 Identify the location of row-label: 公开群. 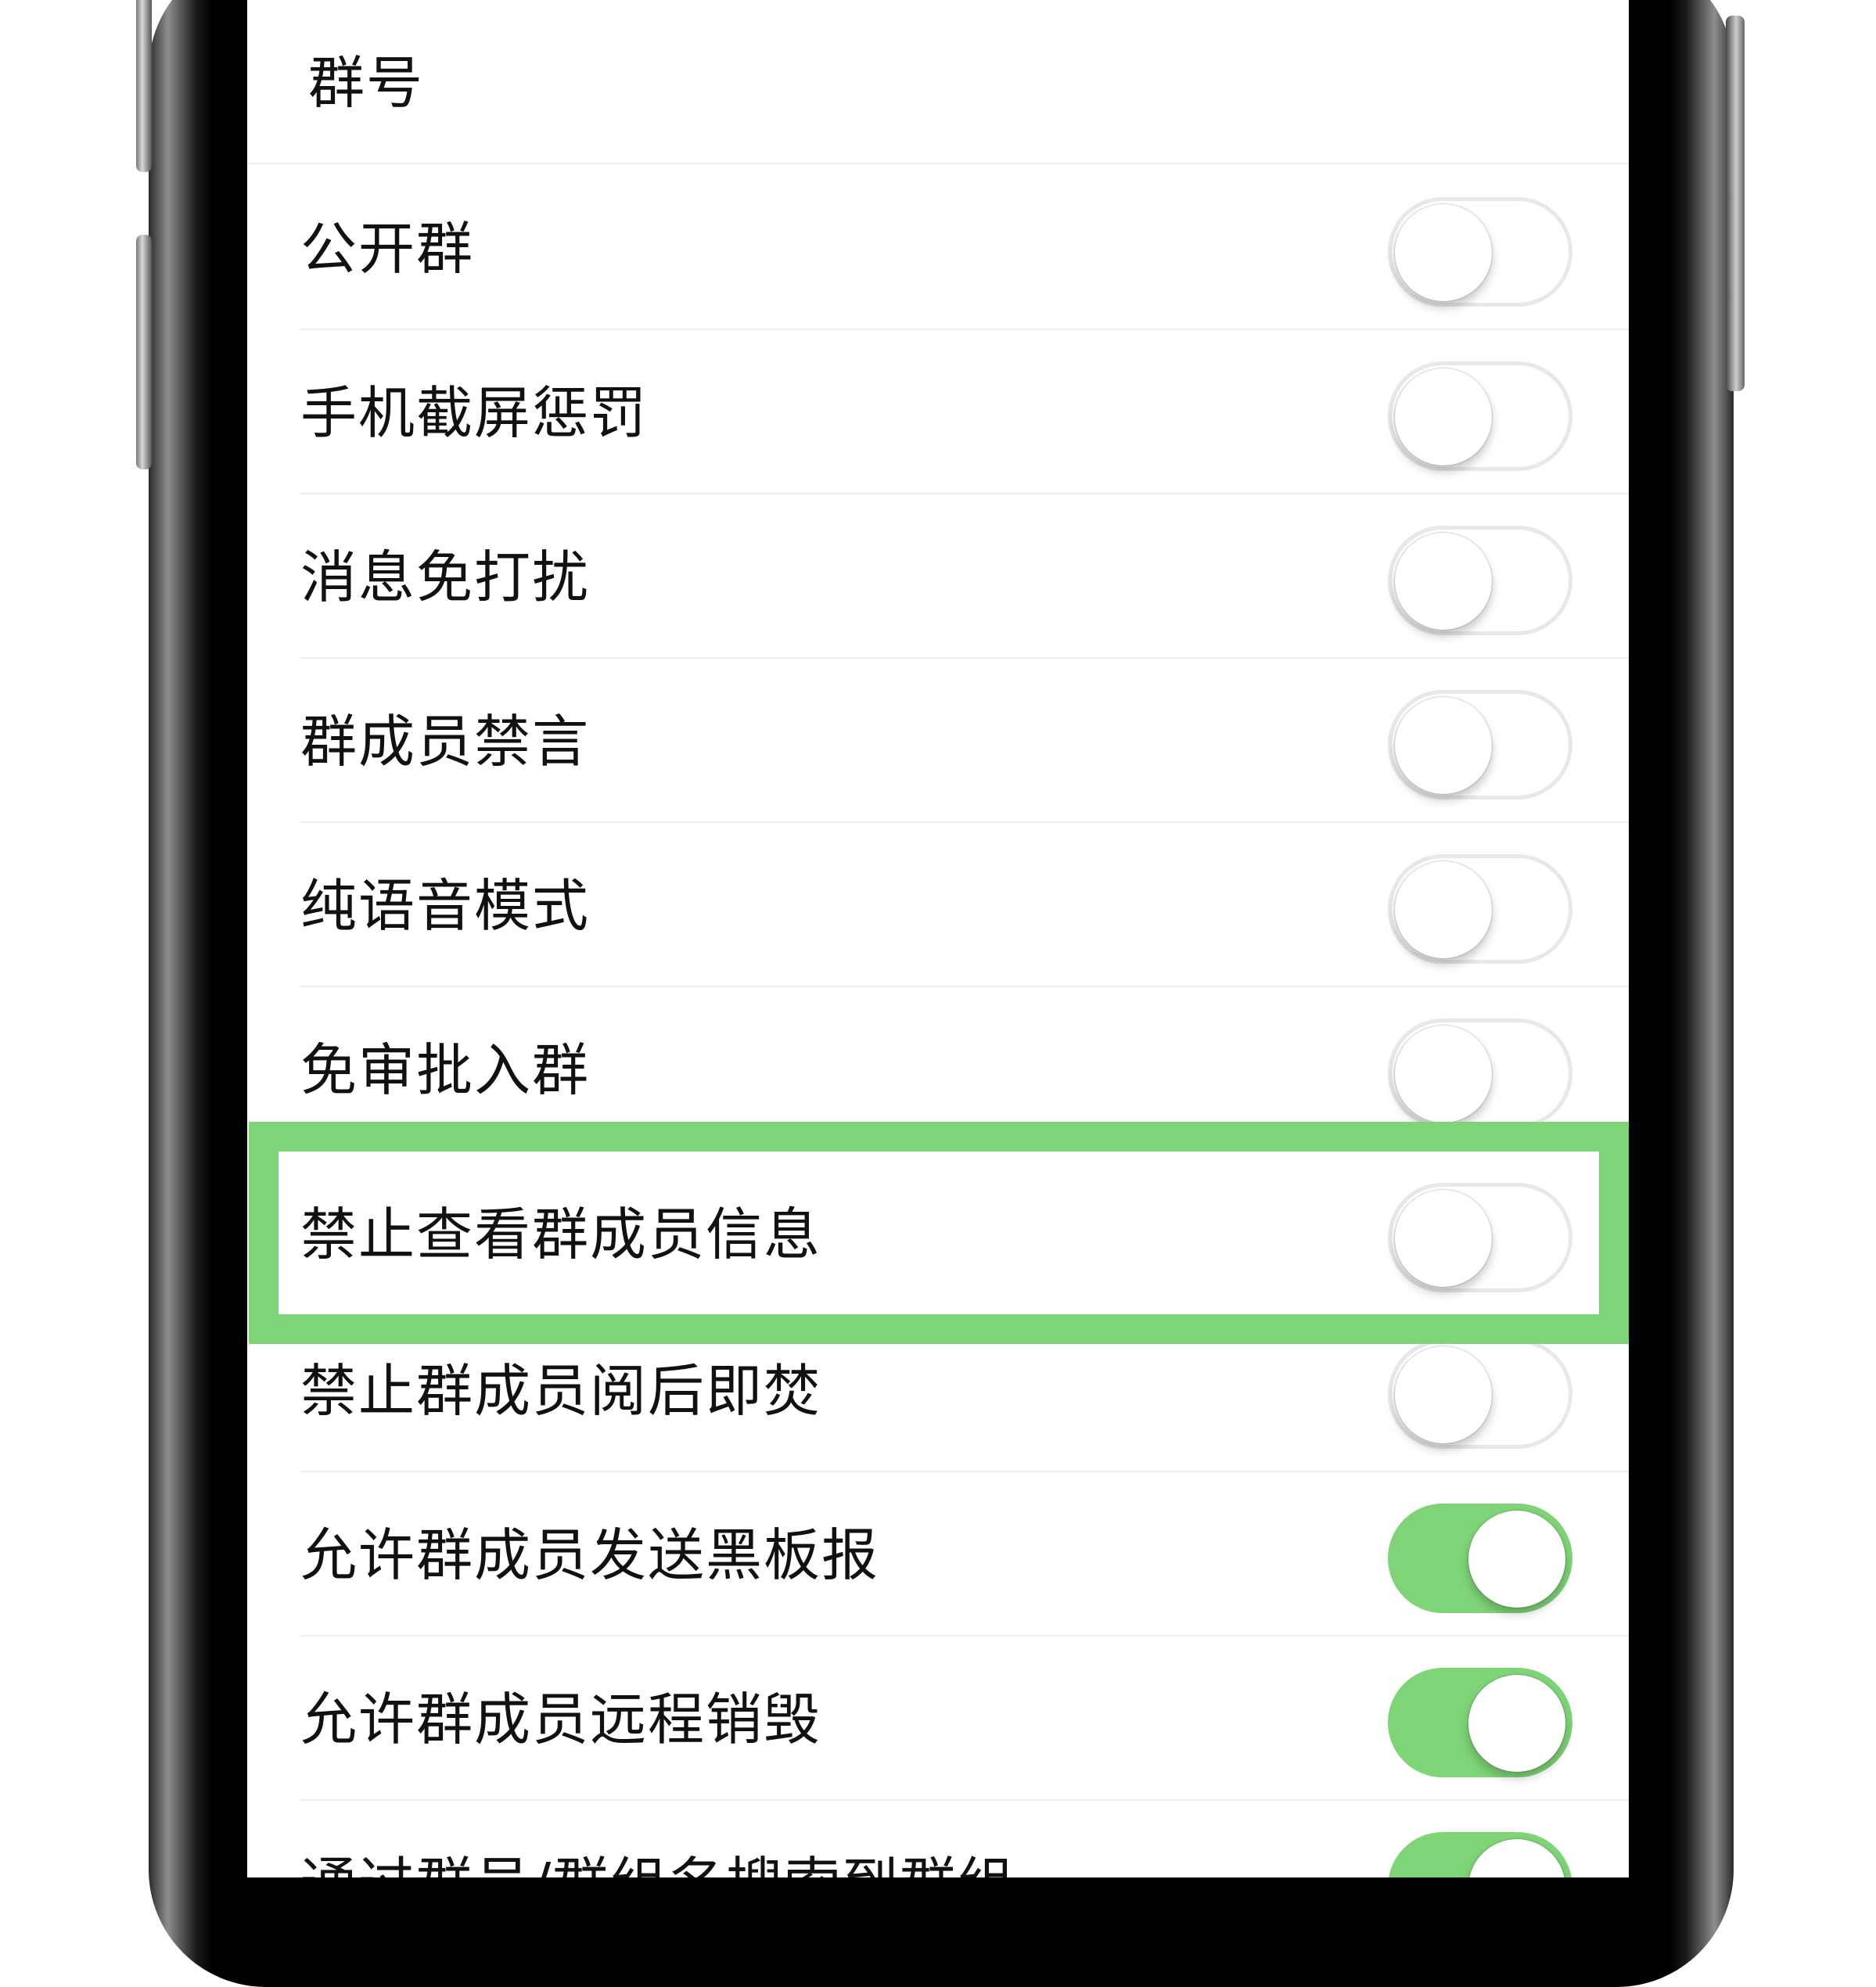
(387, 249).